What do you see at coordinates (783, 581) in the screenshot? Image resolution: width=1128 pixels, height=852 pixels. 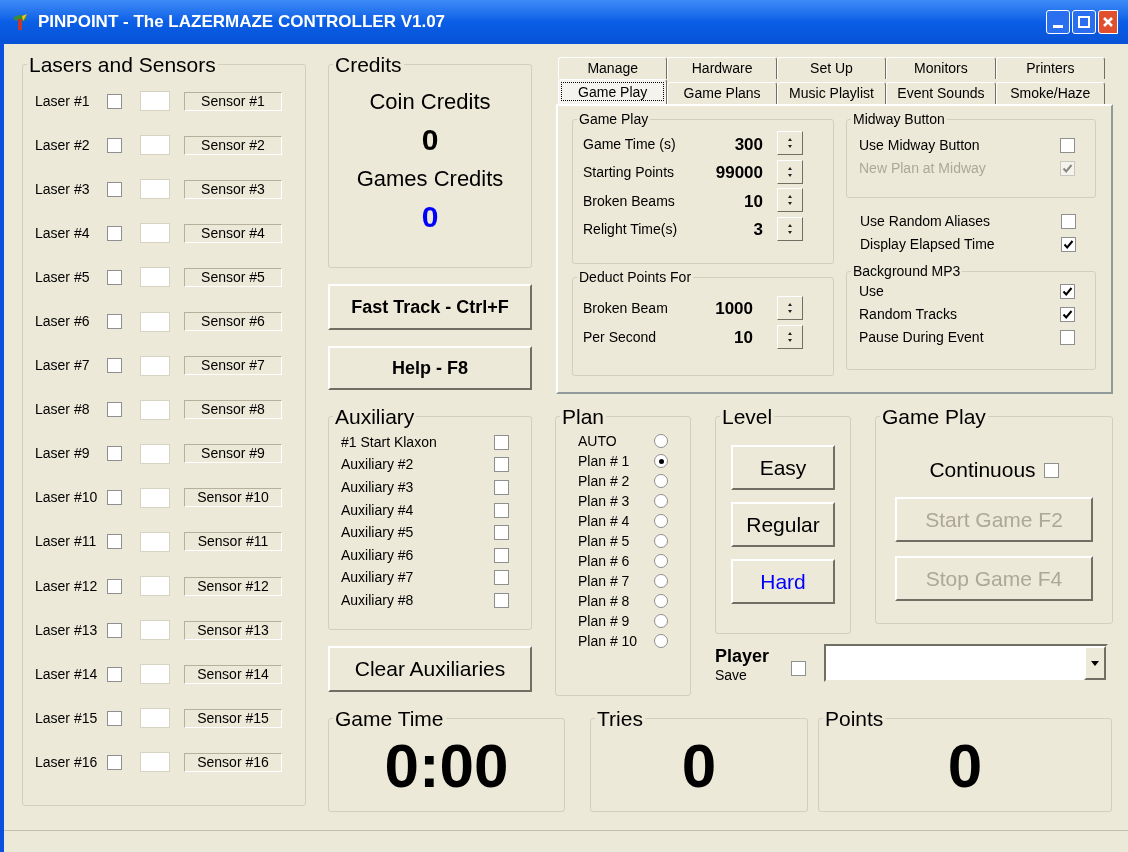 I see `level-button: Hard` at bounding box center [783, 581].